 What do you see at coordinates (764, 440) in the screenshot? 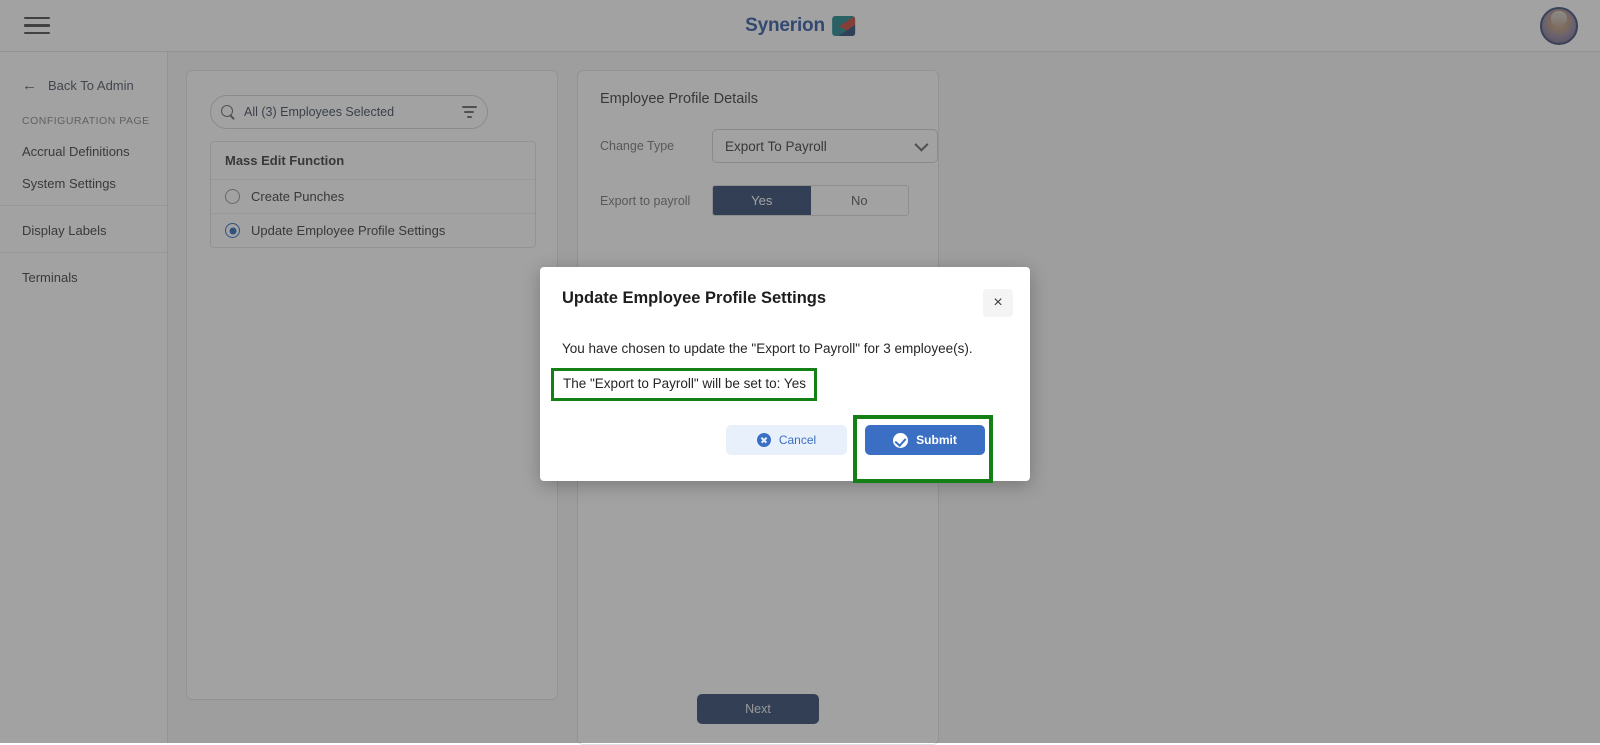
I see `cancel-circle-icon` at bounding box center [764, 440].